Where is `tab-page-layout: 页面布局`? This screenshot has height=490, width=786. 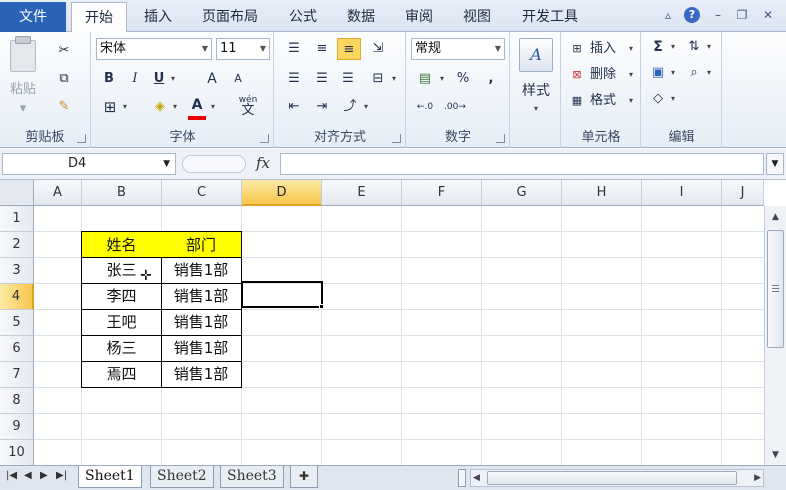 tab-page-layout: 页面布局 is located at coordinates (230, 17).